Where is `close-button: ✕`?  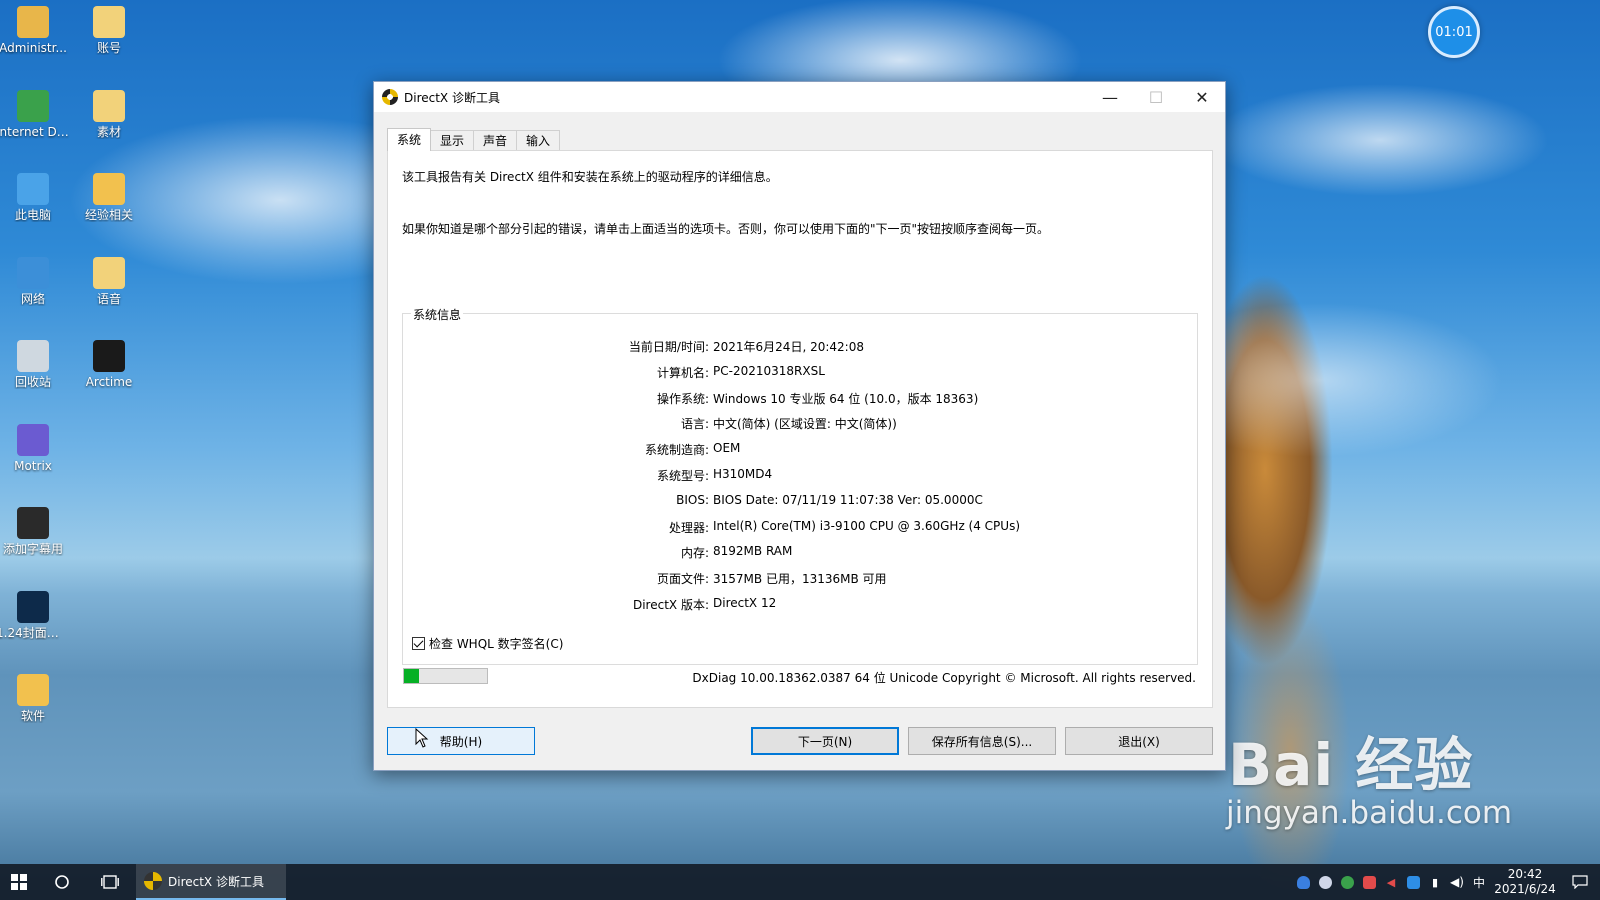
close-button: ✕ is located at coordinates (1202, 97).